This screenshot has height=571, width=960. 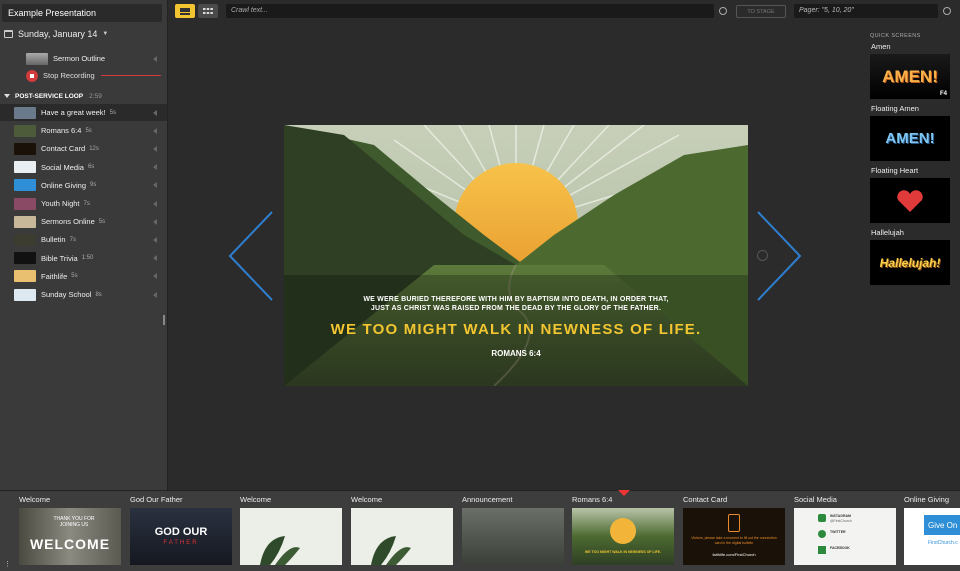 What do you see at coordinates (895, 108) in the screenshot?
I see `quick-screen-label: Floating Amen` at bounding box center [895, 108].